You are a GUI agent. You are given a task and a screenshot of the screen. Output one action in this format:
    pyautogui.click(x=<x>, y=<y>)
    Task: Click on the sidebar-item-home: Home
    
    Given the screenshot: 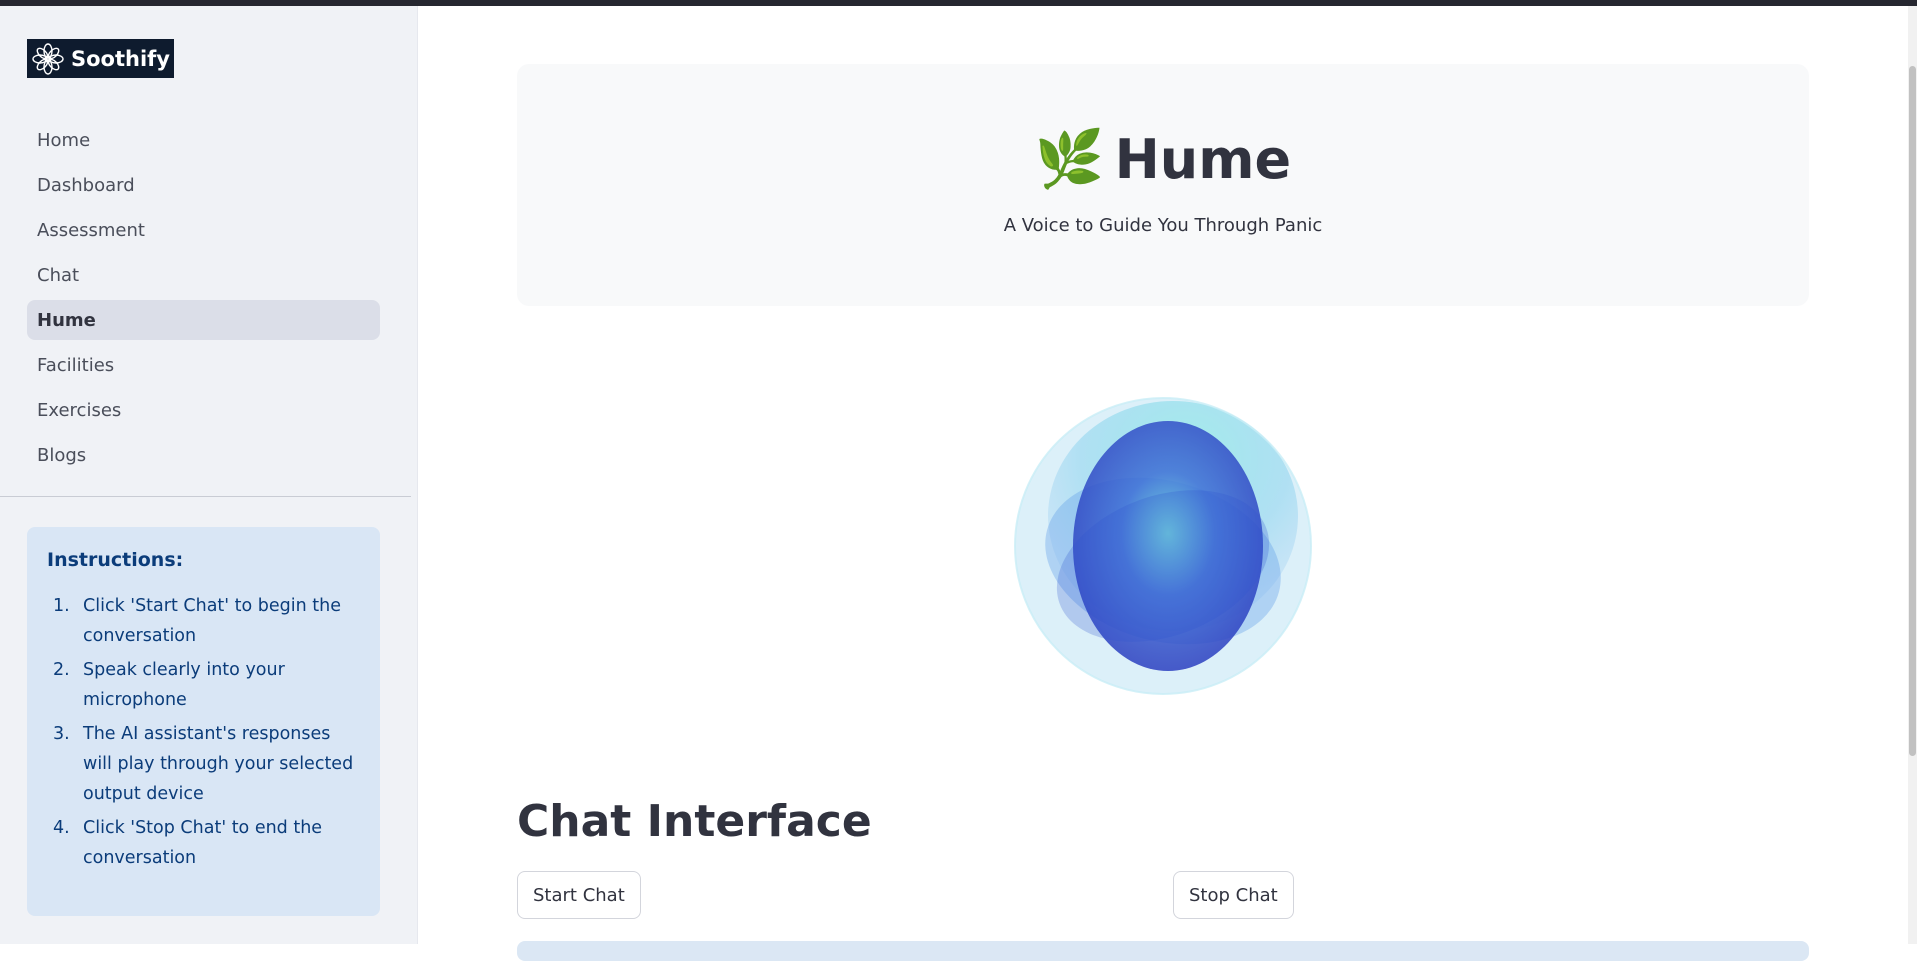 What is the action you would take?
    pyautogui.click(x=203, y=140)
    